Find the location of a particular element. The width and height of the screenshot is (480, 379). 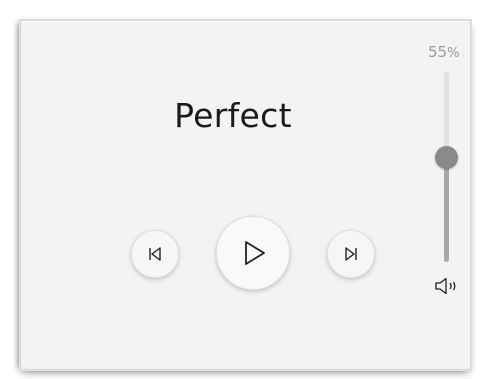

volume-slider-thumb is located at coordinates (446, 157).